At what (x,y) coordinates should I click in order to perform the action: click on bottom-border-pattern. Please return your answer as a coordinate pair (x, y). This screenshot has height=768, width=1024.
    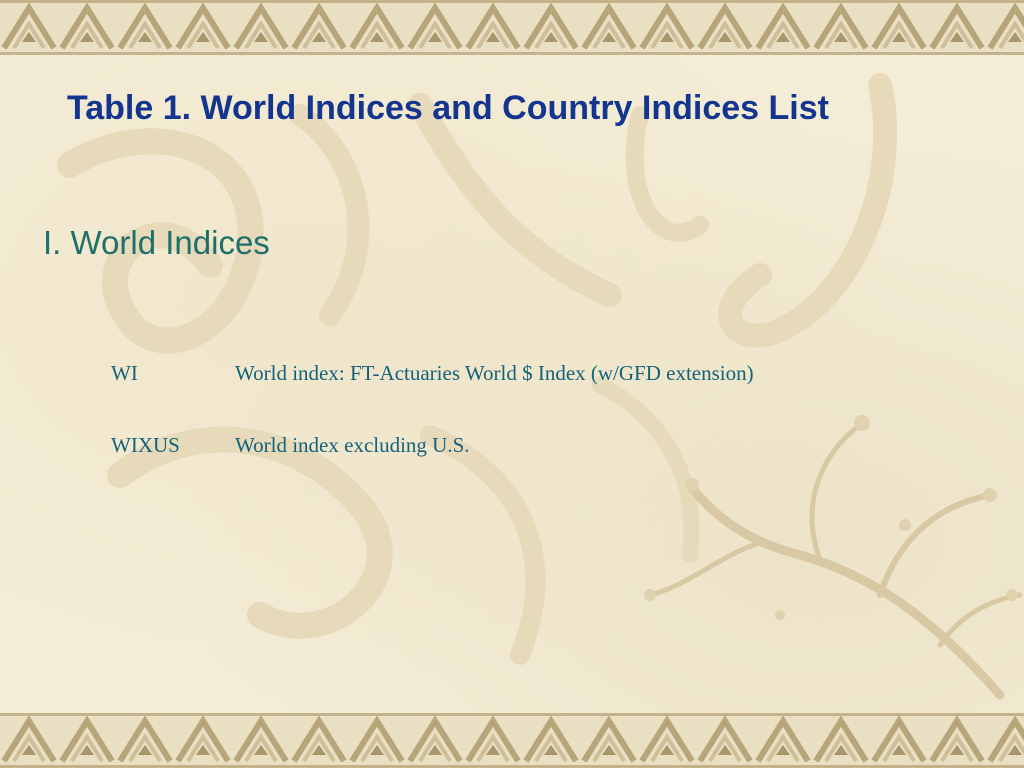
    Looking at the image, I should click on (512, 740).